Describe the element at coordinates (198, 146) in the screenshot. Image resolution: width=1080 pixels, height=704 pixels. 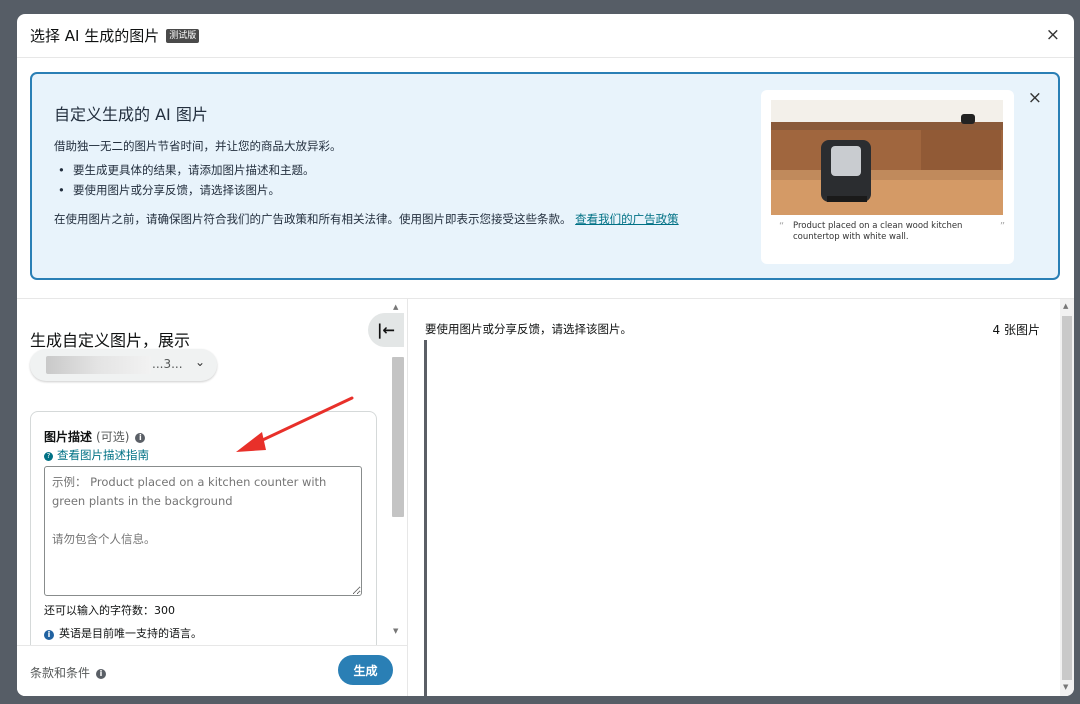
I see `banner-description: 借助独一无二的图片节省时间，并让您的商品大放异彩。` at that location.